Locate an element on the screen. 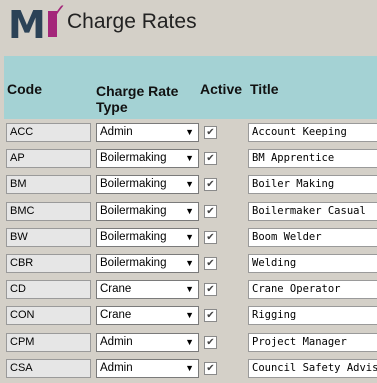 This screenshot has width=377, height=383. logo: M is located at coordinates (27, 25).